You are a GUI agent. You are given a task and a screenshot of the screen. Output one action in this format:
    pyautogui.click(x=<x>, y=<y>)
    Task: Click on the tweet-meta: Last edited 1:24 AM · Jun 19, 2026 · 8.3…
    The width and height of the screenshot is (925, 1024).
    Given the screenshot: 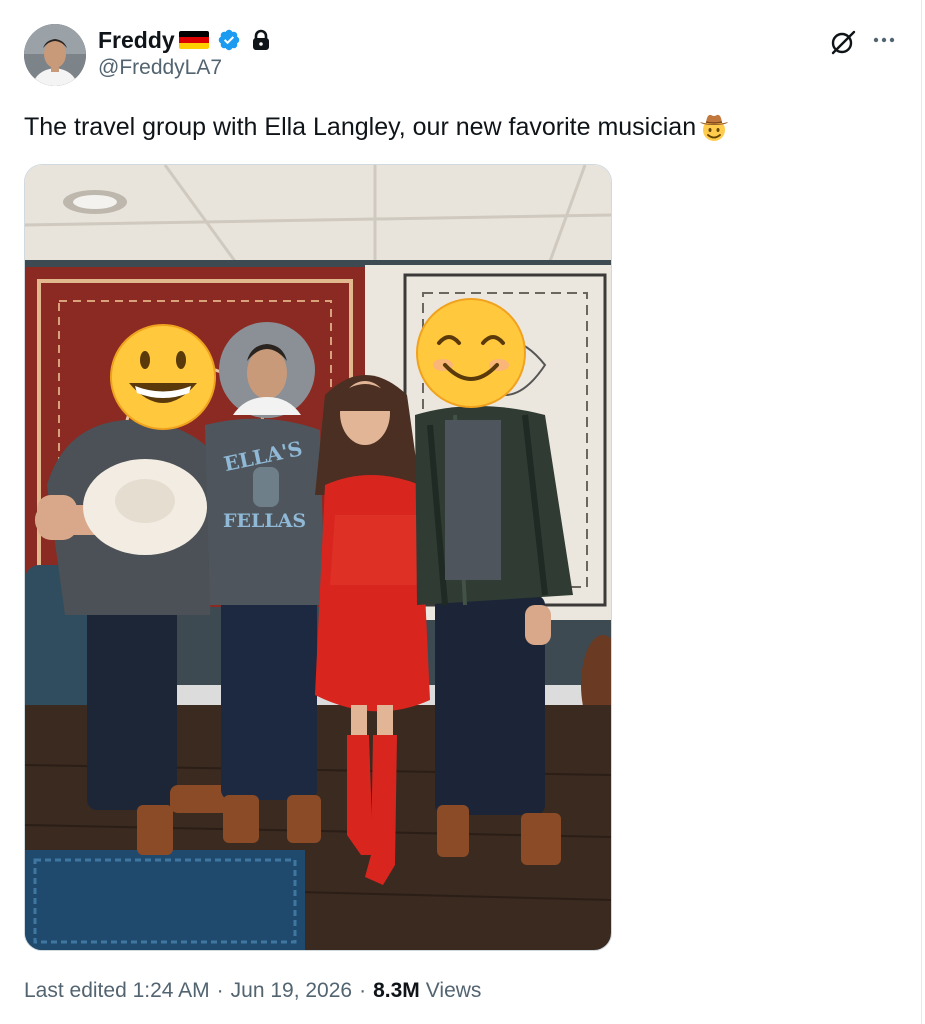 What is the action you would take?
    pyautogui.click(x=252, y=991)
    